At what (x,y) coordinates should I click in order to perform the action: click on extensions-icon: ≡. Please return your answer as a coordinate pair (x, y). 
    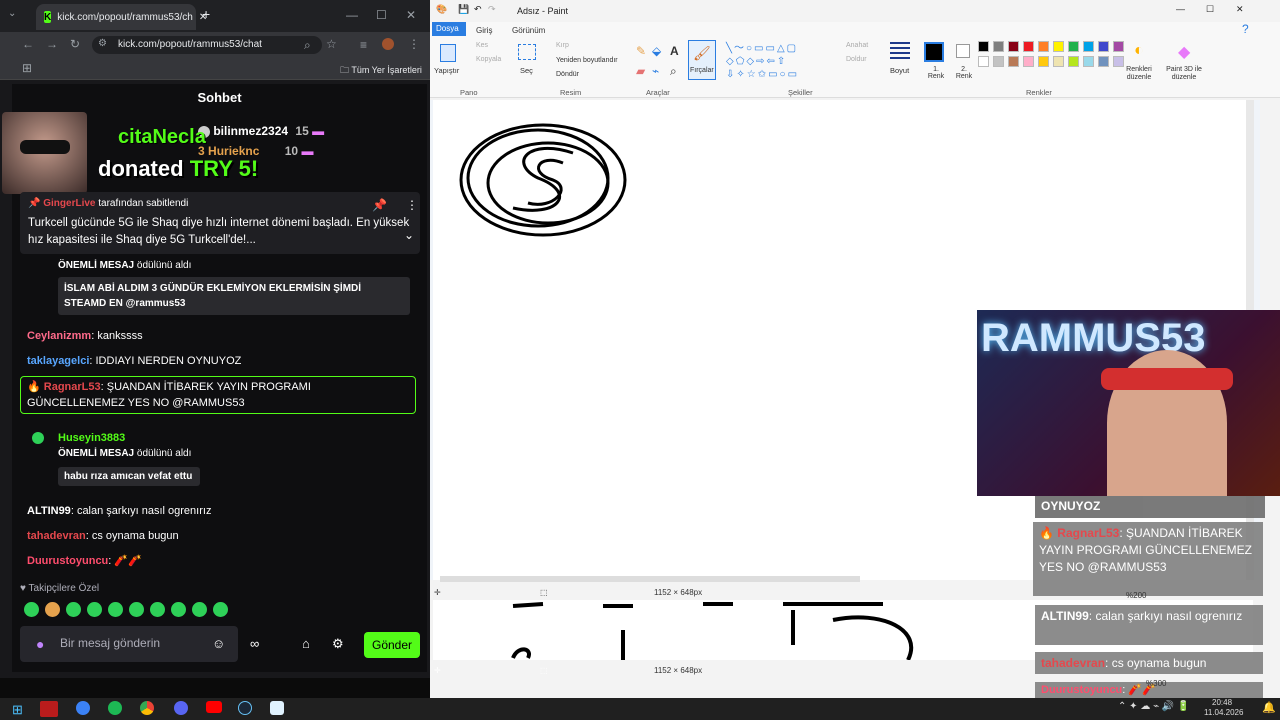
    Looking at the image, I should click on (363, 45).